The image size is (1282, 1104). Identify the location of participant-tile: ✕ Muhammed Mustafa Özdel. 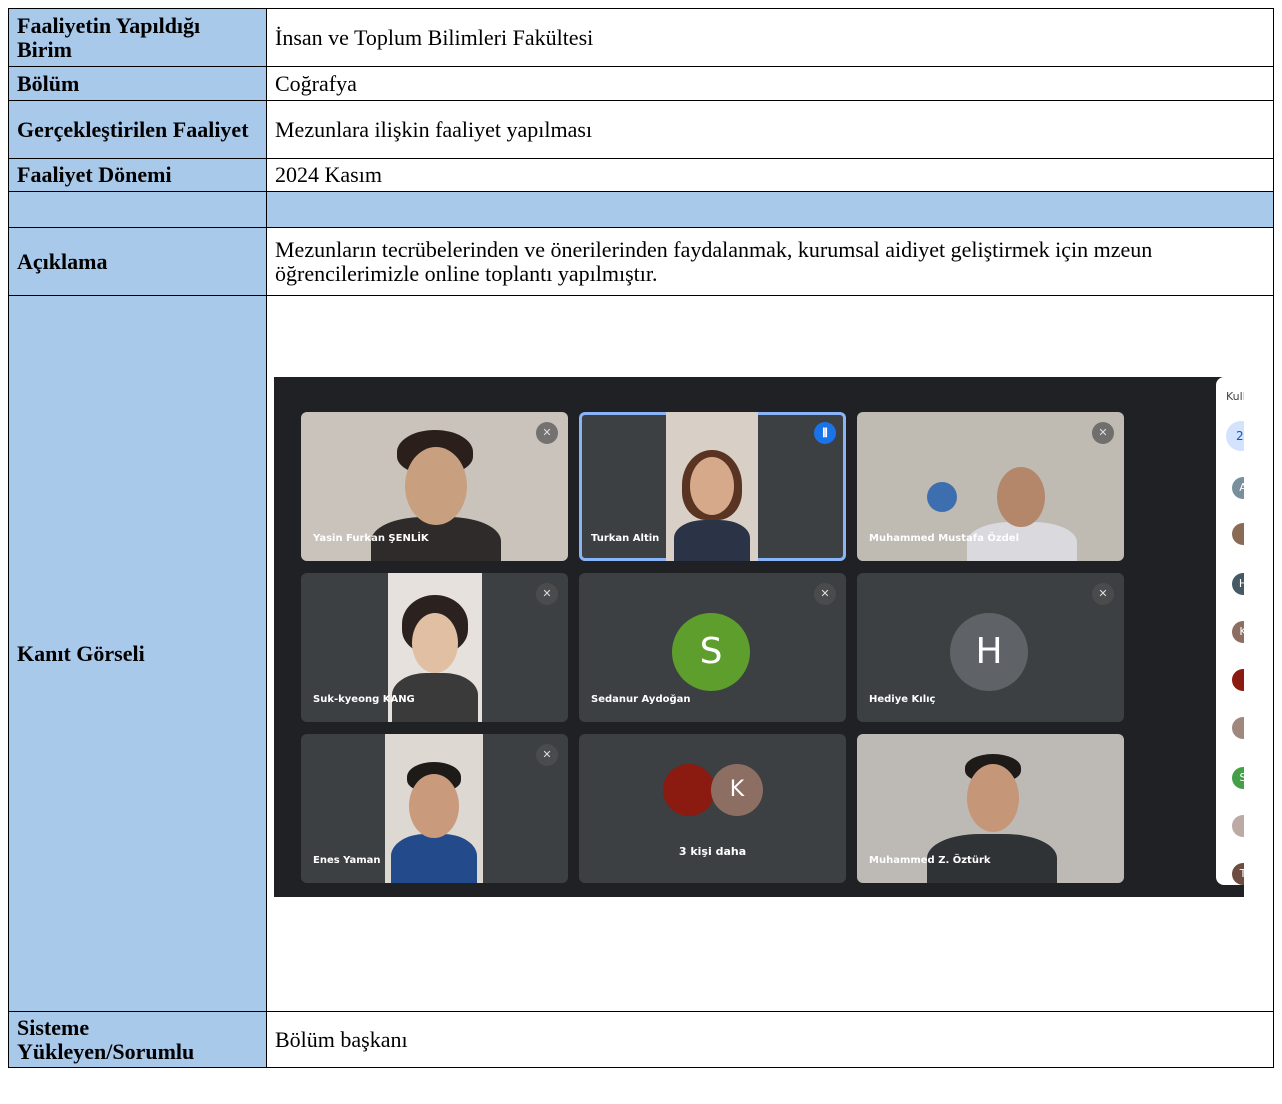
(990, 486).